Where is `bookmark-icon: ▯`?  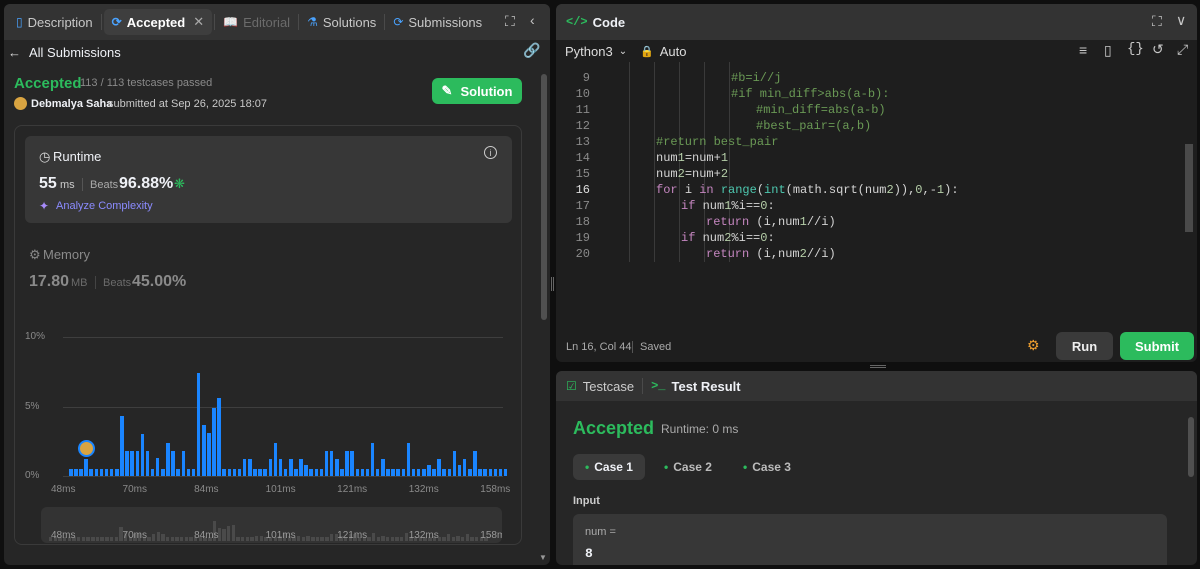
bookmark-icon: ▯ is located at coordinates (1108, 50).